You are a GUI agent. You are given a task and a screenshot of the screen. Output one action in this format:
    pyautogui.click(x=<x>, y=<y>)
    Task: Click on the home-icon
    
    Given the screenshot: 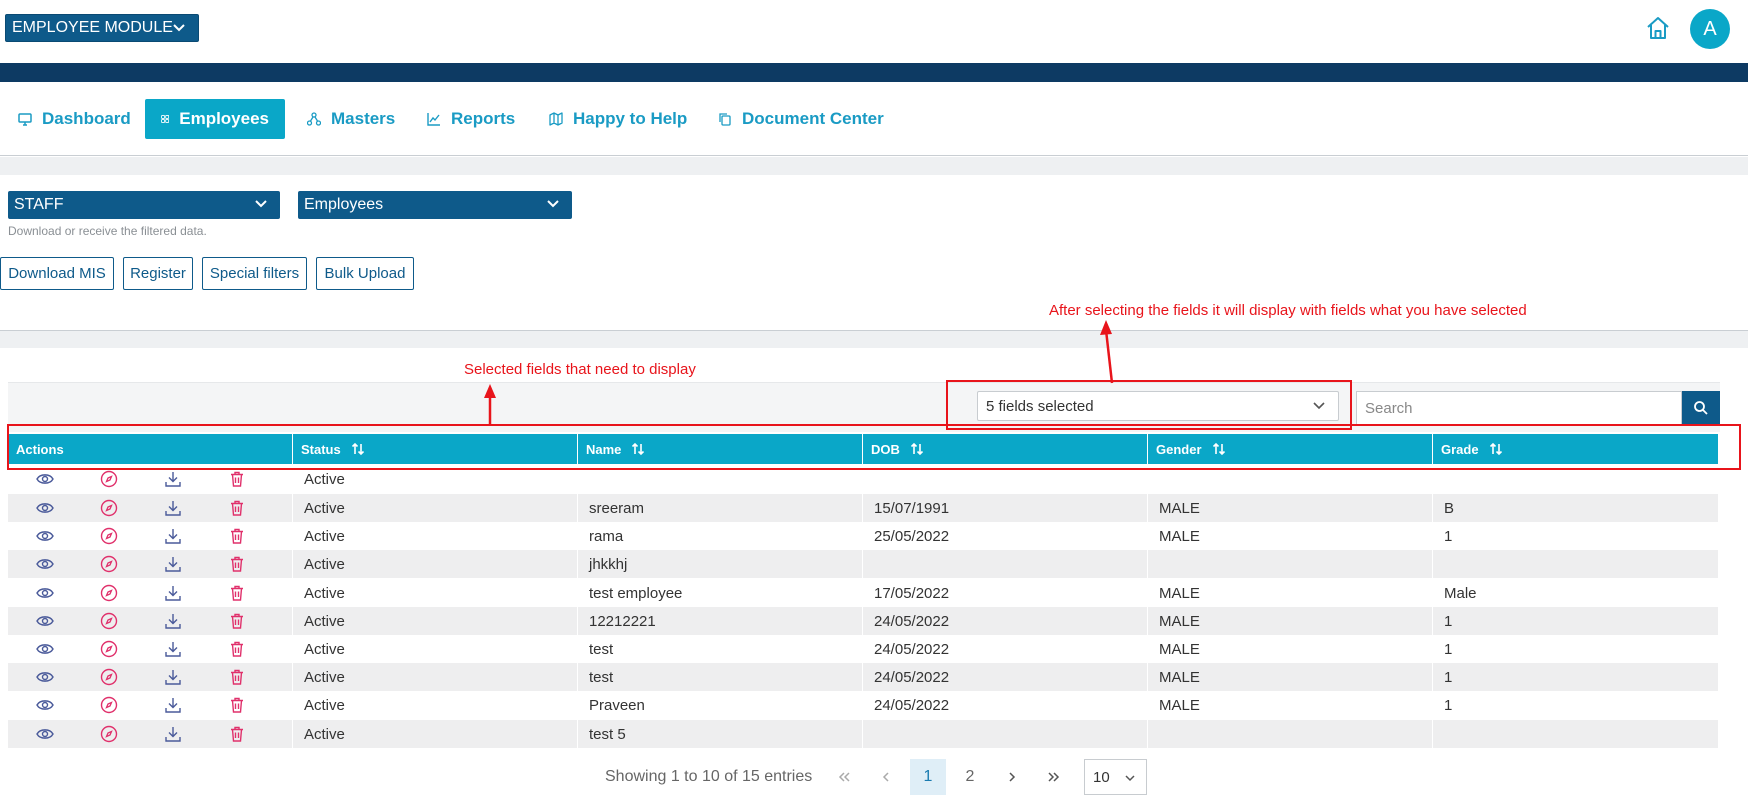 What is the action you would take?
    pyautogui.click(x=1658, y=28)
    